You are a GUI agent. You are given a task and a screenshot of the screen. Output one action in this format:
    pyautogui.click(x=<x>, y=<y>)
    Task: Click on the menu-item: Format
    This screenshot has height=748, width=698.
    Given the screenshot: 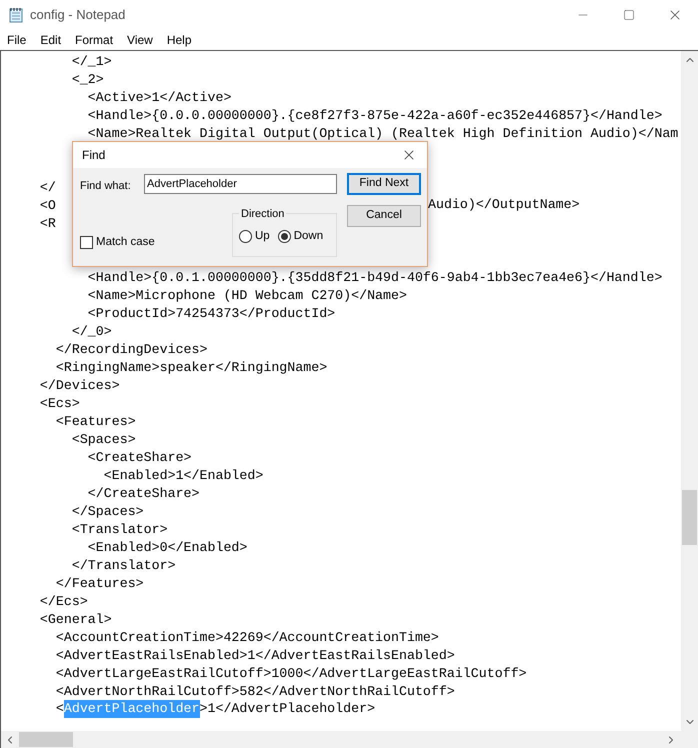 What is the action you would take?
    pyautogui.click(x=94, y=40)
    